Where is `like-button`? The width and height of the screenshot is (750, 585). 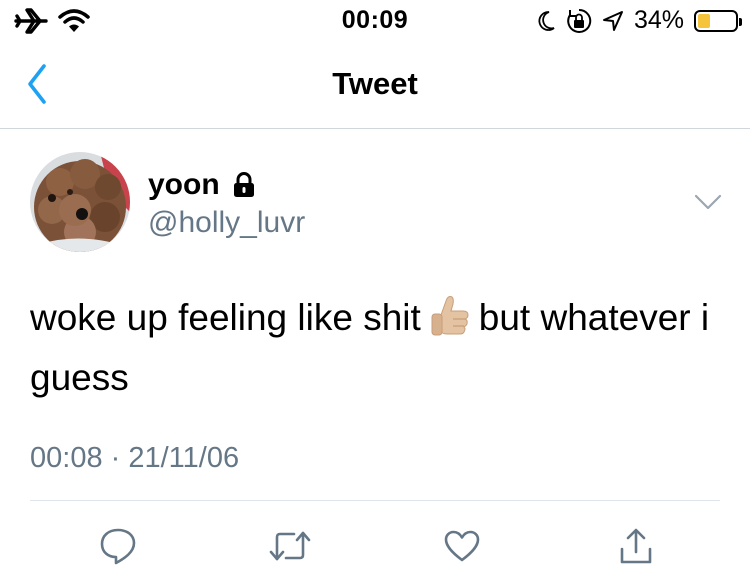
like-button is located at coordinates (462, 546).